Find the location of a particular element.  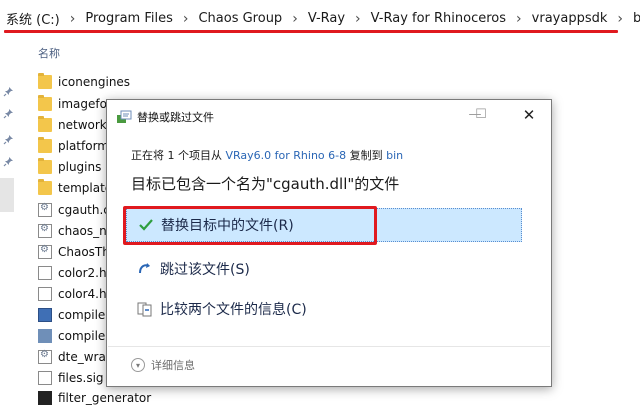

file-item: files.sig is located at coordinates (71, 378).